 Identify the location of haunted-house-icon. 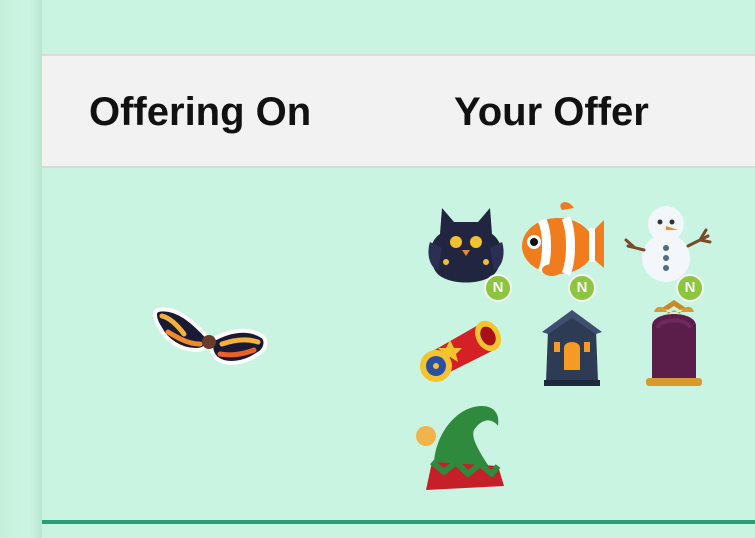
(572, 348).